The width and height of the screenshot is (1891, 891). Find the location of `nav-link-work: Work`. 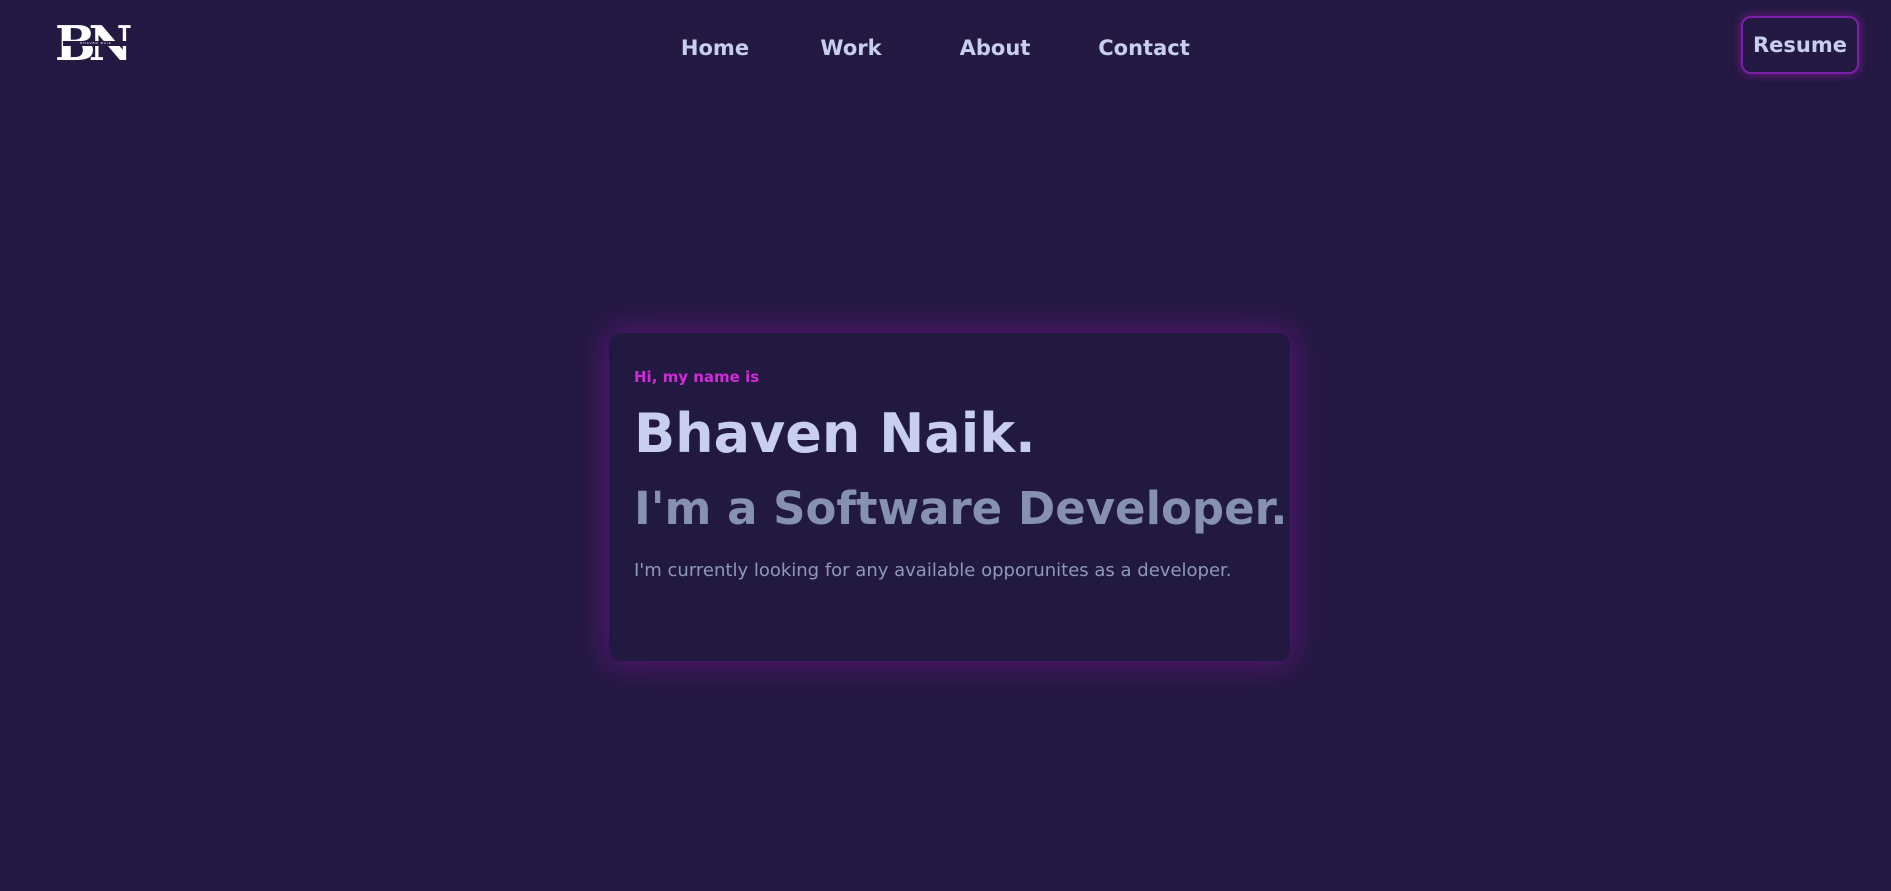

nav-link-work: Work is located at coordinates (850, 48).